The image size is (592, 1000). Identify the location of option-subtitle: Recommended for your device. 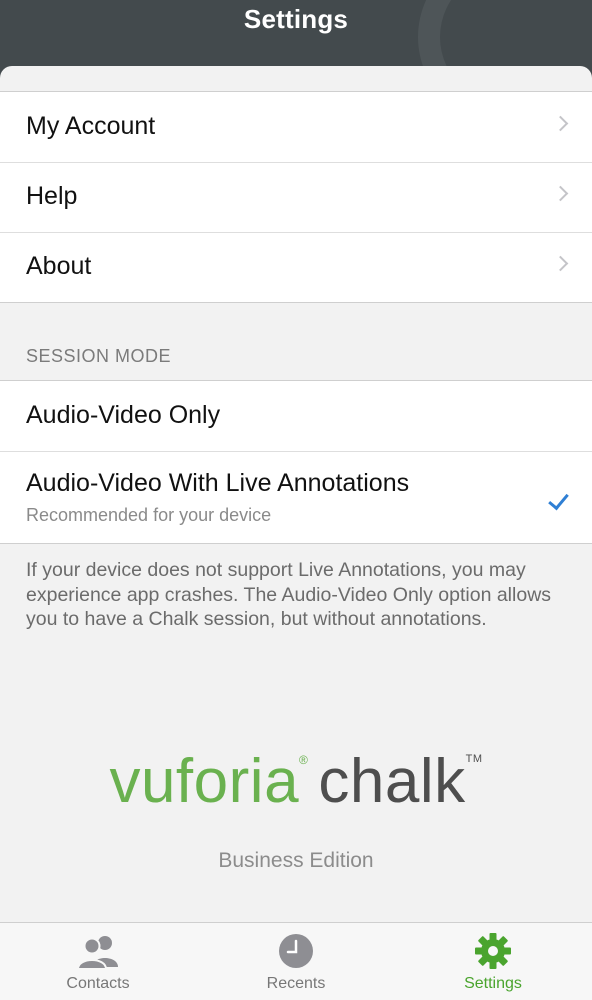
(149, 515).